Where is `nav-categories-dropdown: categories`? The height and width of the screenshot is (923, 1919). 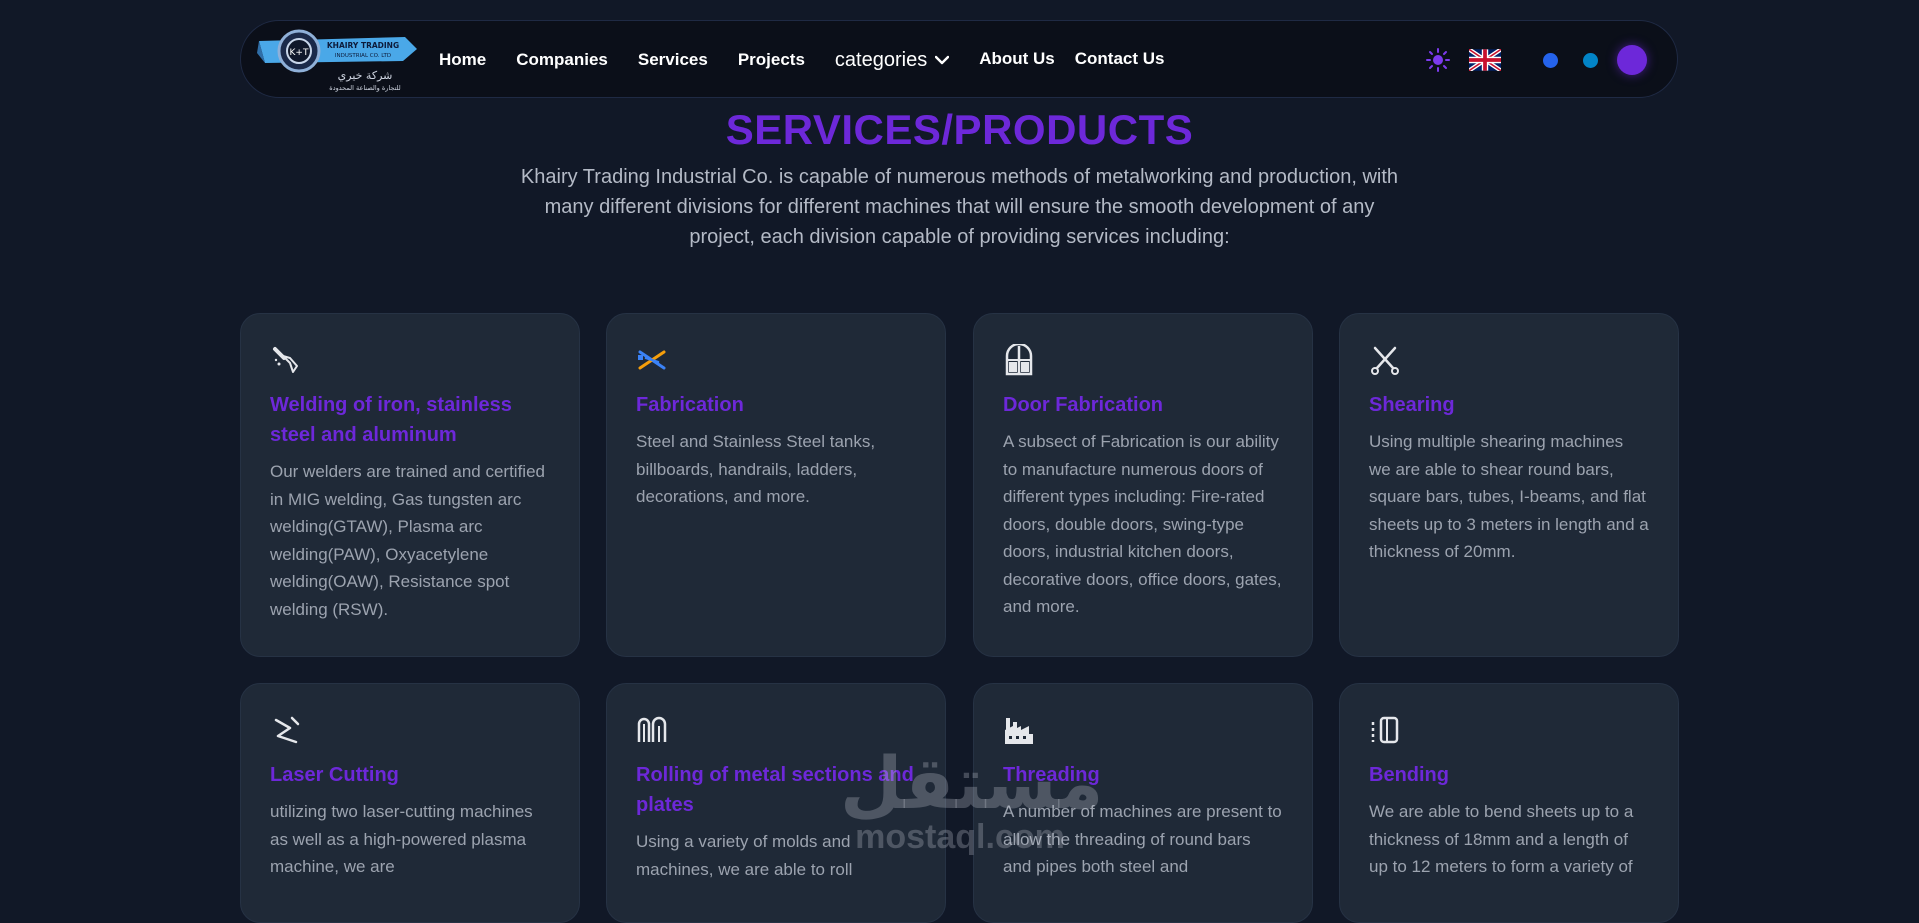 nav-categories-dropdown: categories is located at coordinates (892, 60).